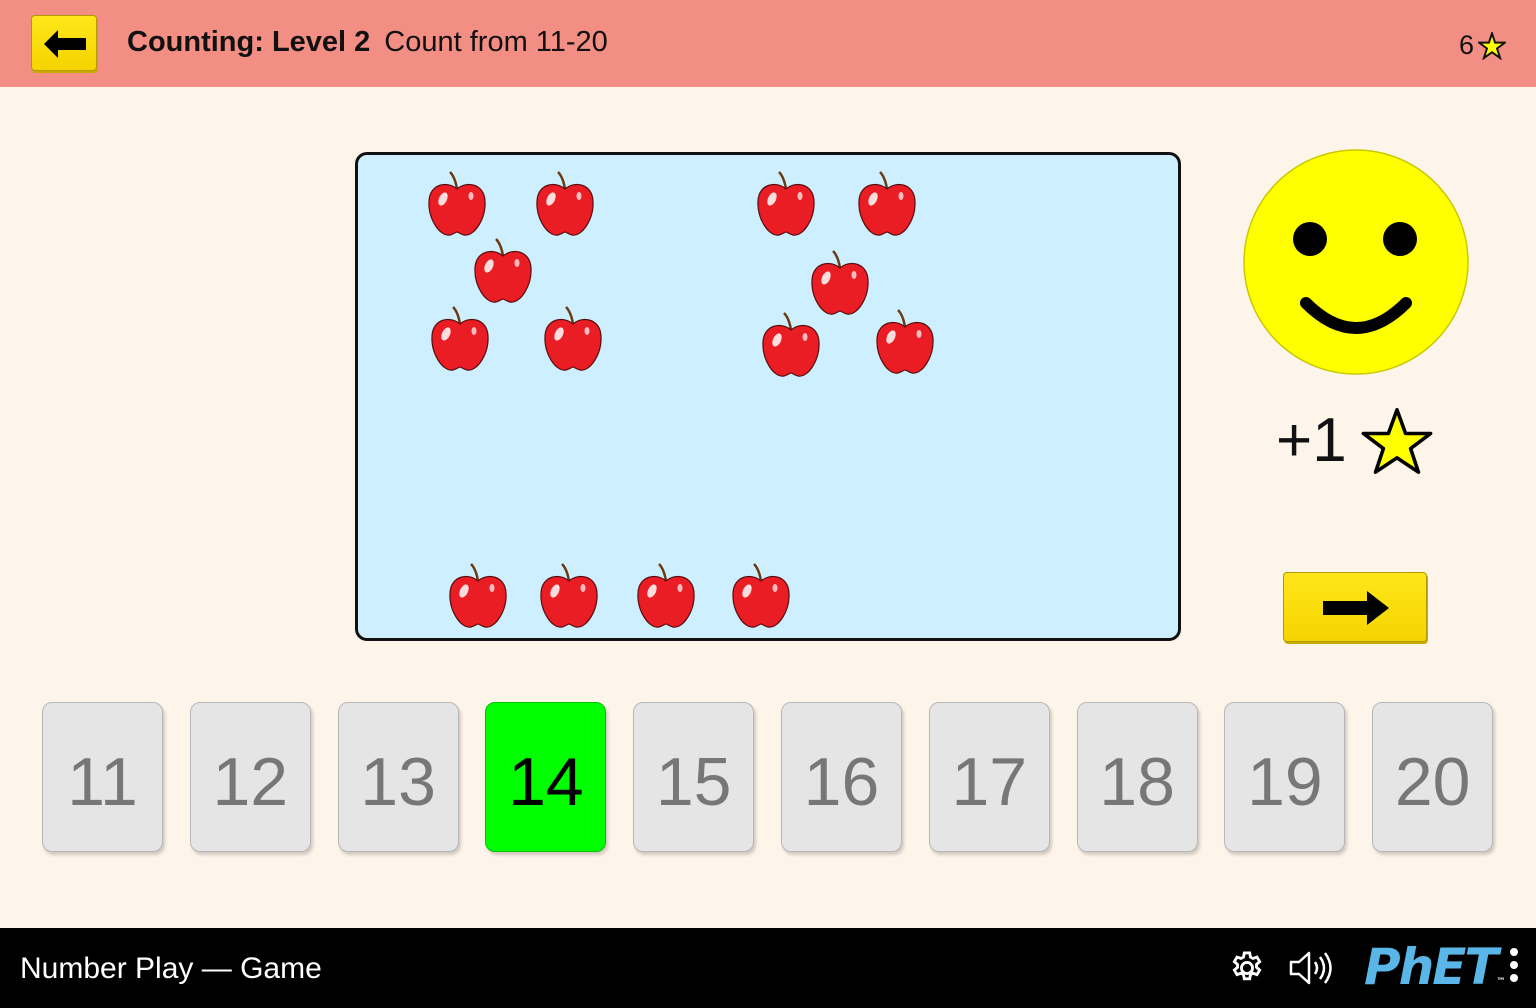 The height and width of the screenshot is (1008, 1536). I want to click on right-arrow-icon, so click(1356, 608).